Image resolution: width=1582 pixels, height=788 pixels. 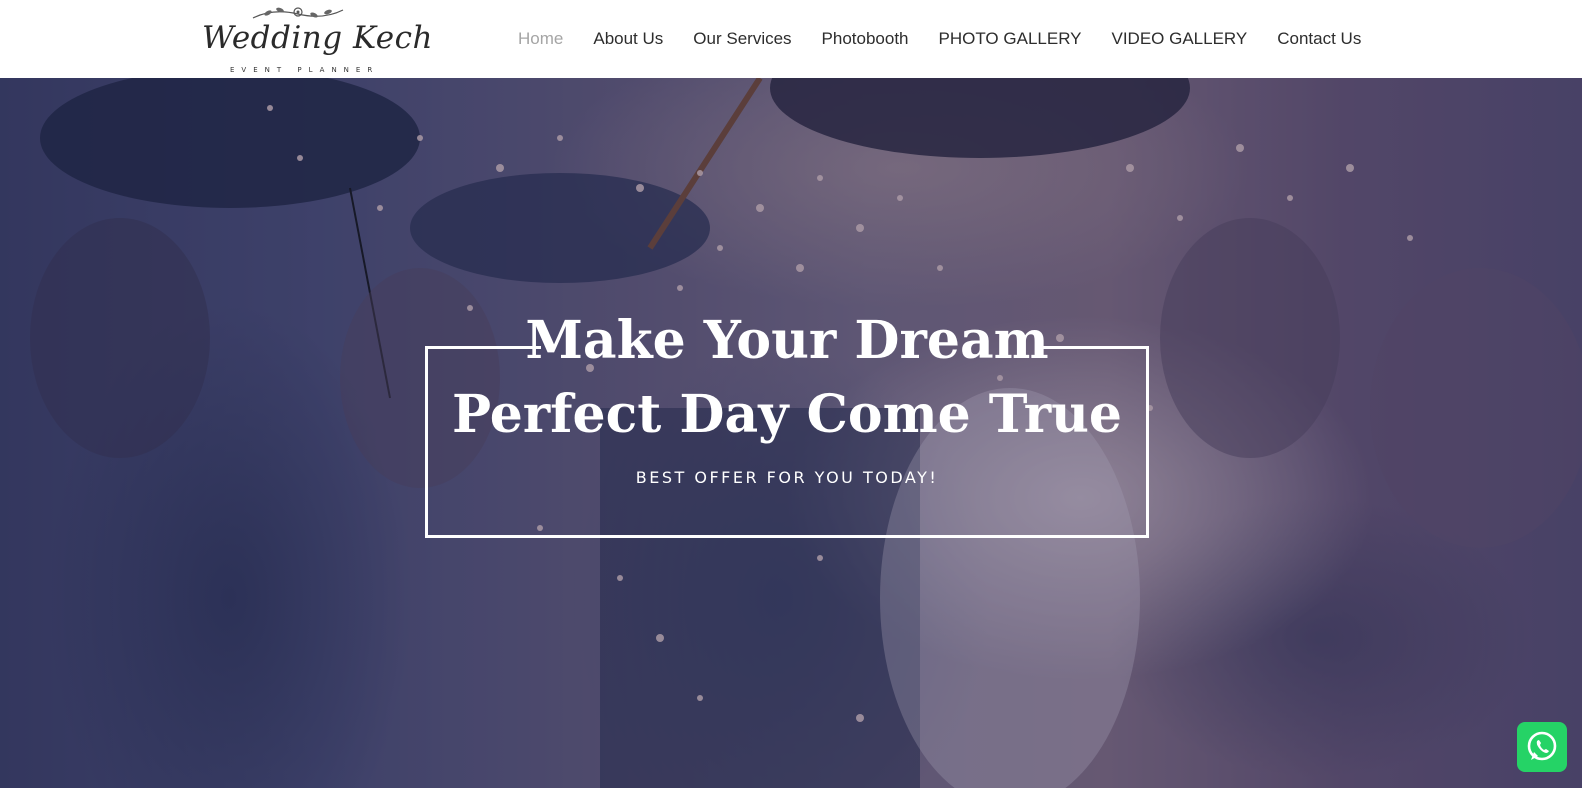 I want to click on whatsapp-icon, so click(x=1542, y=746).